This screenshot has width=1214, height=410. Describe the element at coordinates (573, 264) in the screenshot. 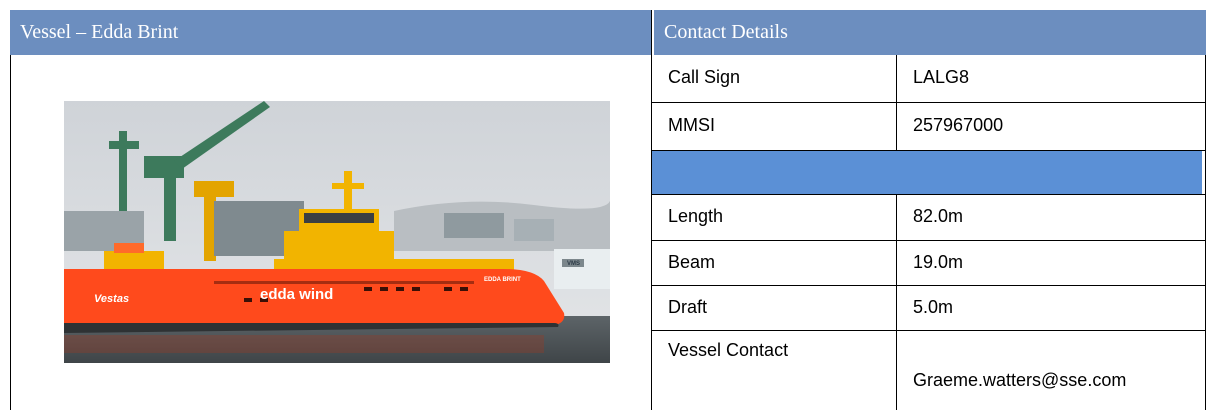

I see `building-sign: VMS` at that location.